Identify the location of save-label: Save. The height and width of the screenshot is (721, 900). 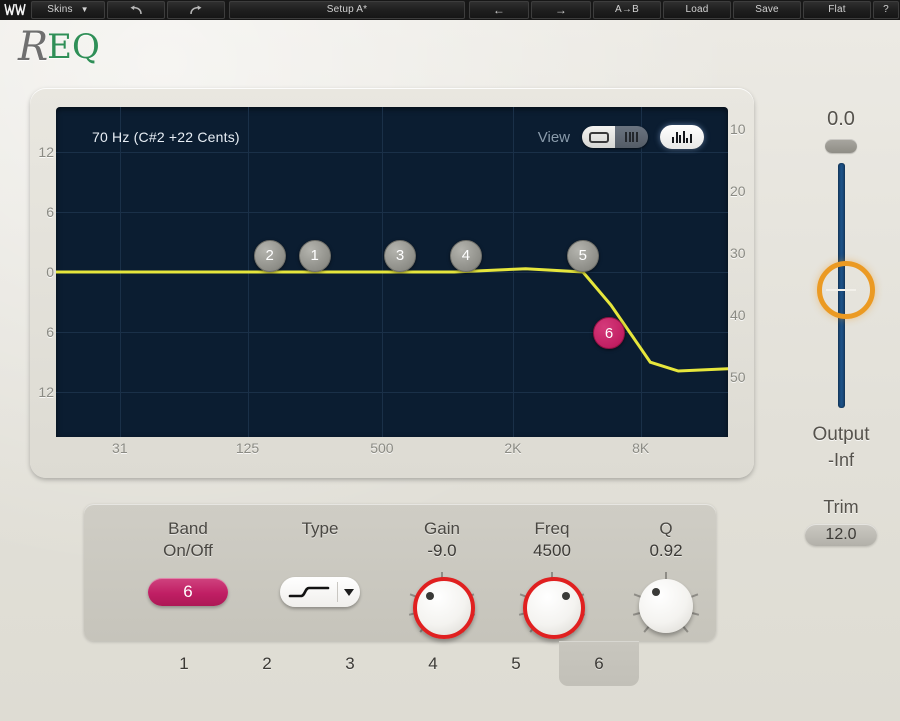
(767, 9).